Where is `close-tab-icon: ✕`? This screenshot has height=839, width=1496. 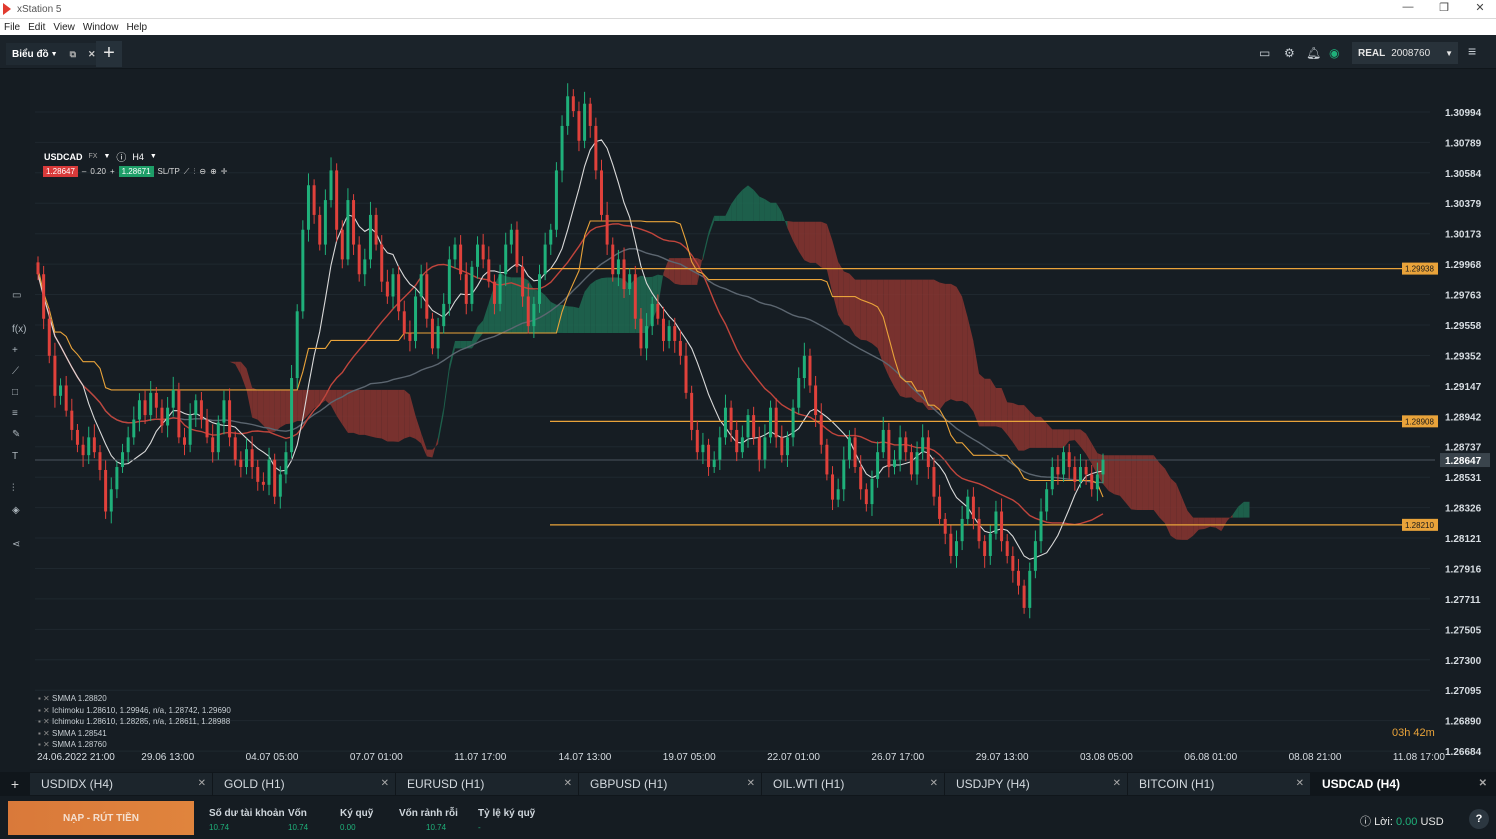 close-tab-icon: ✕ is located at coordinates (92, 54).